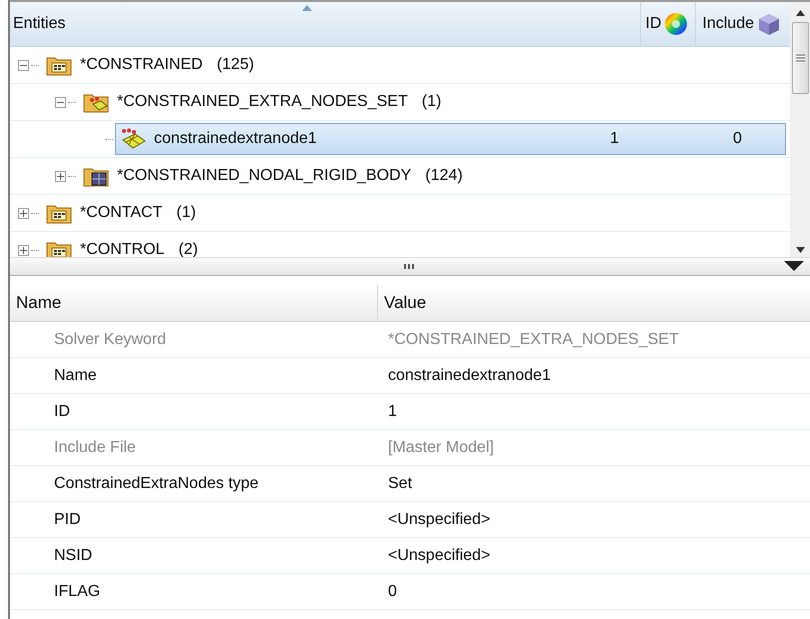 Image resolution: width=810 pixels, height=619 pixels. What do you see at coordinates (73, 555) in the screenshot?
I see `property-name: NSID` at bounding box center [73, 555].